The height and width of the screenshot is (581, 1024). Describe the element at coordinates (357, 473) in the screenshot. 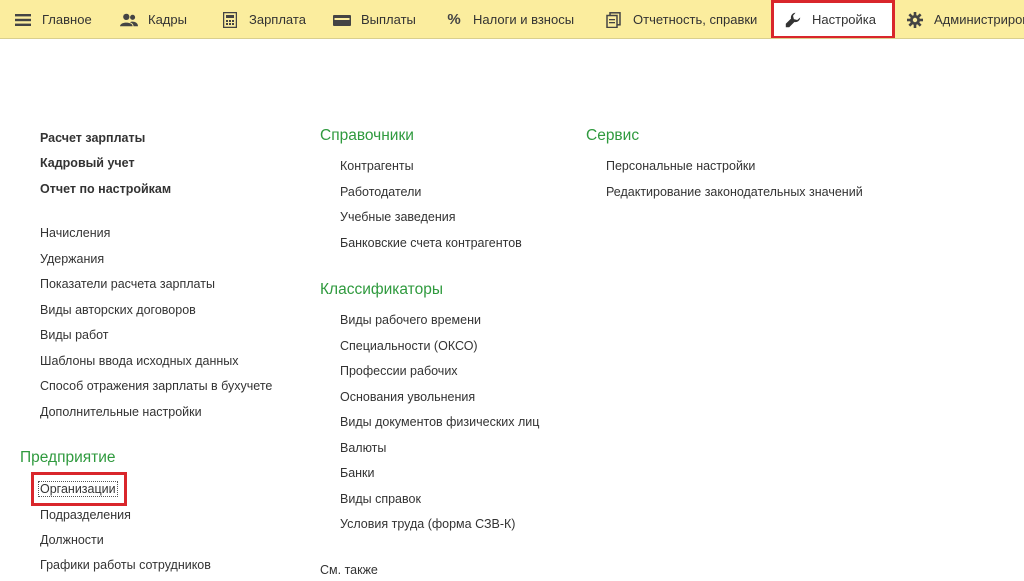

I see `link-banks: Банки` at that location.